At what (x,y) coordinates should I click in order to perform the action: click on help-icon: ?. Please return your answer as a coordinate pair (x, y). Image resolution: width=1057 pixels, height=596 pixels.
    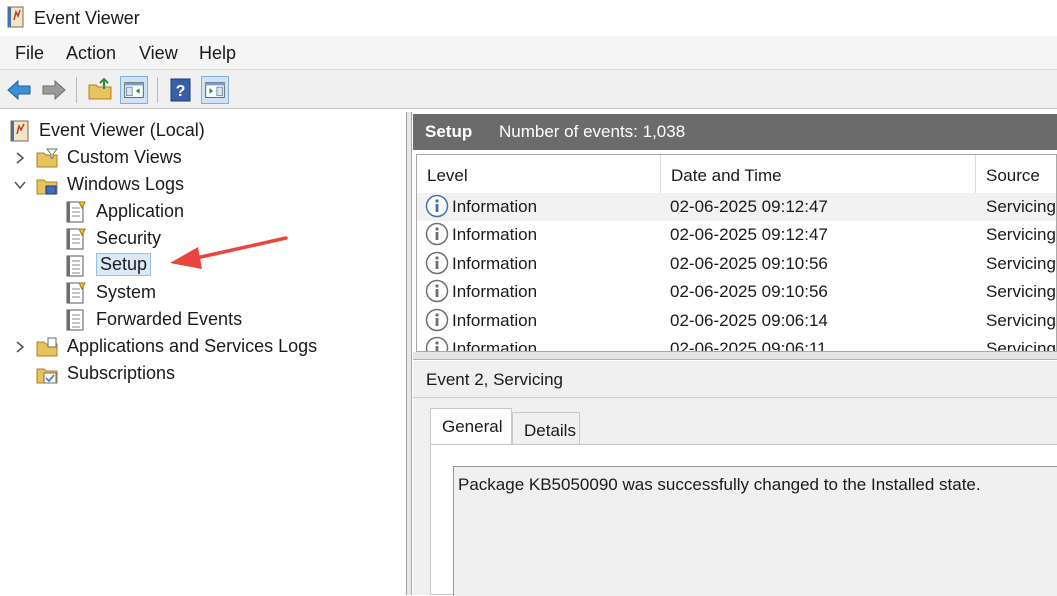
    Looking at the image, I should click on (181, 90).